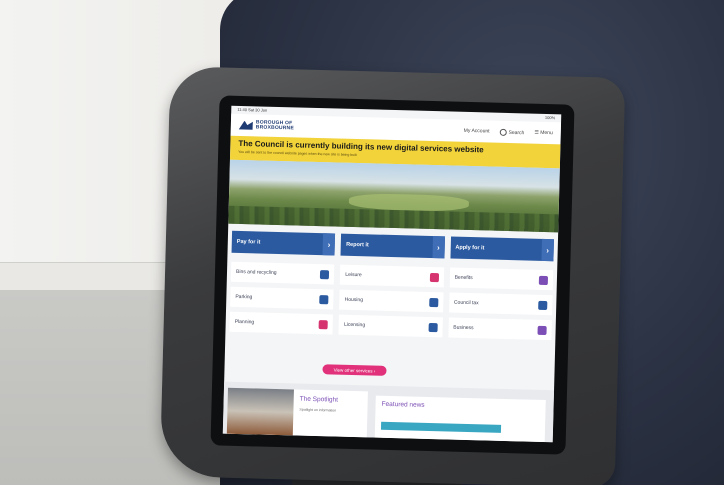  Describe the element at coordinates (516, 132) in the screenshot. I see `nav-search-label: Search` at that location.